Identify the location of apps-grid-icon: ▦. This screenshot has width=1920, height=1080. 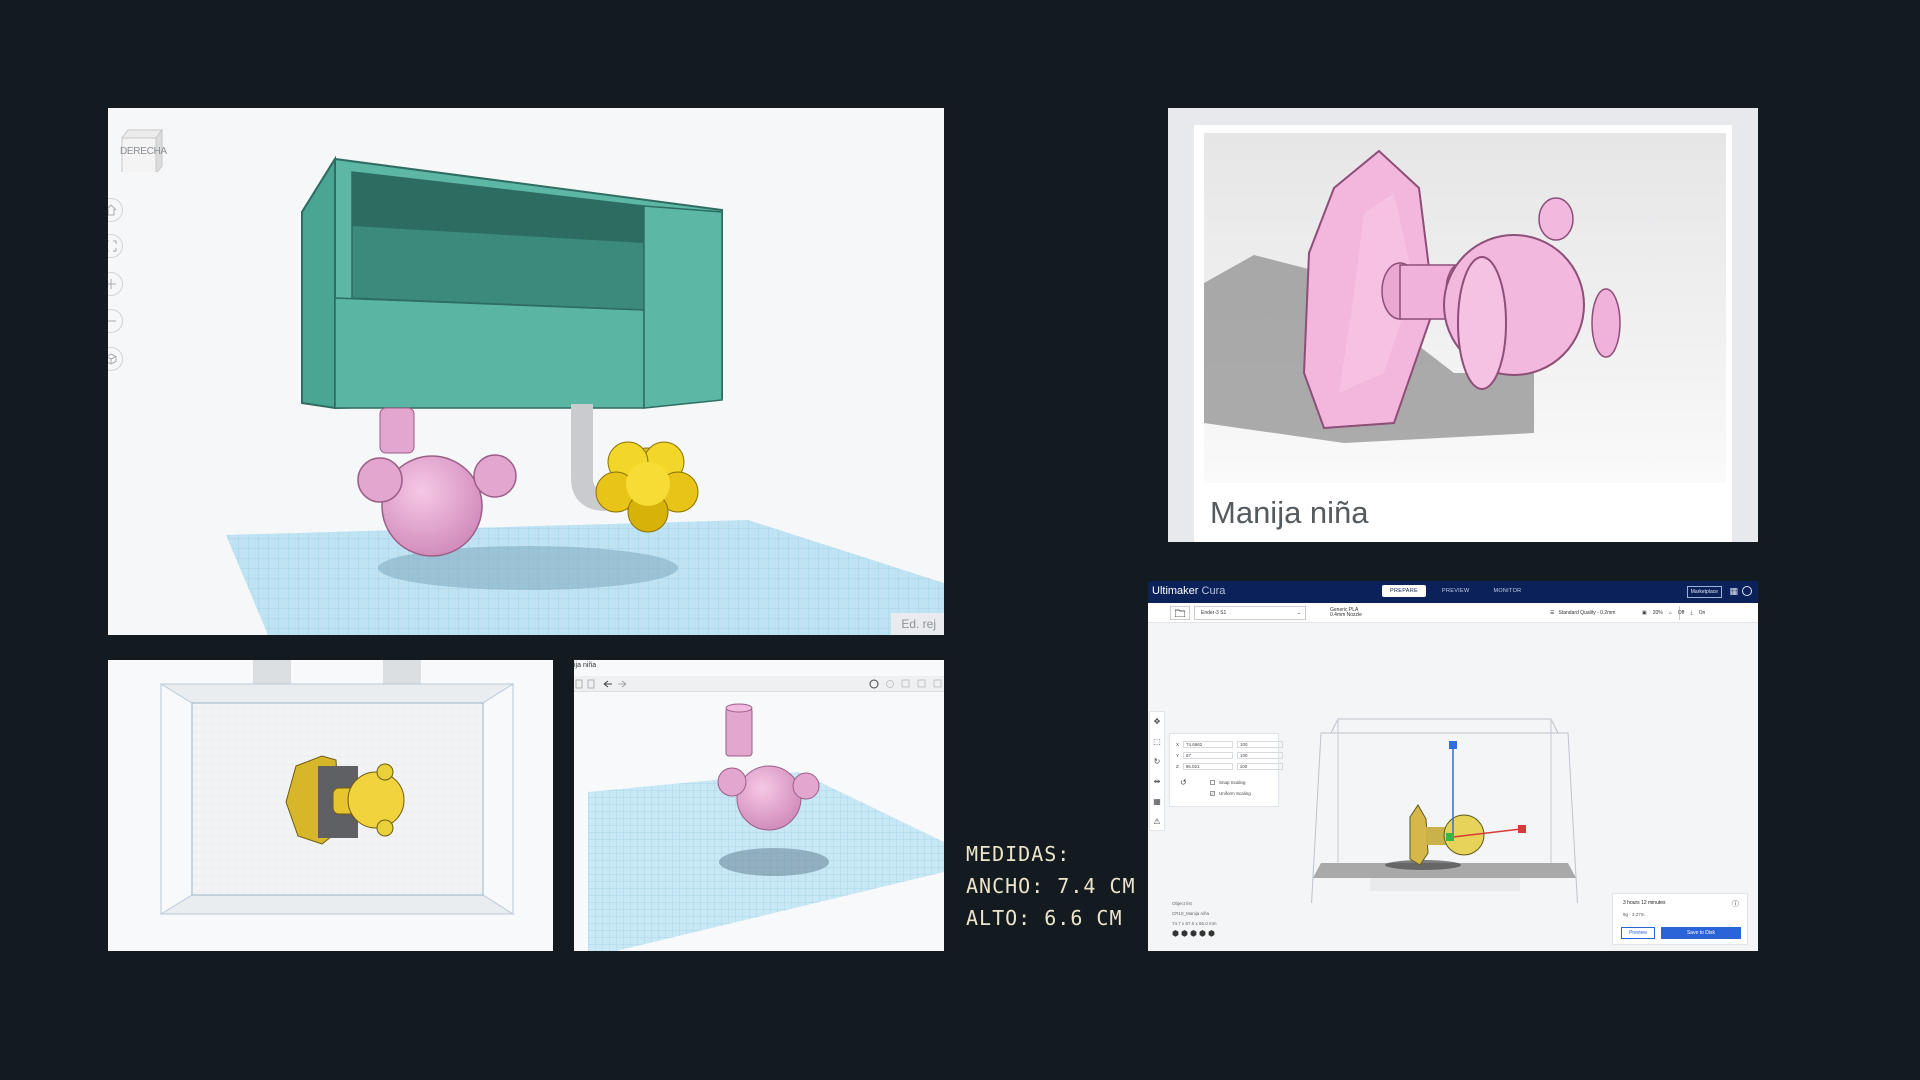
(1733, 592).